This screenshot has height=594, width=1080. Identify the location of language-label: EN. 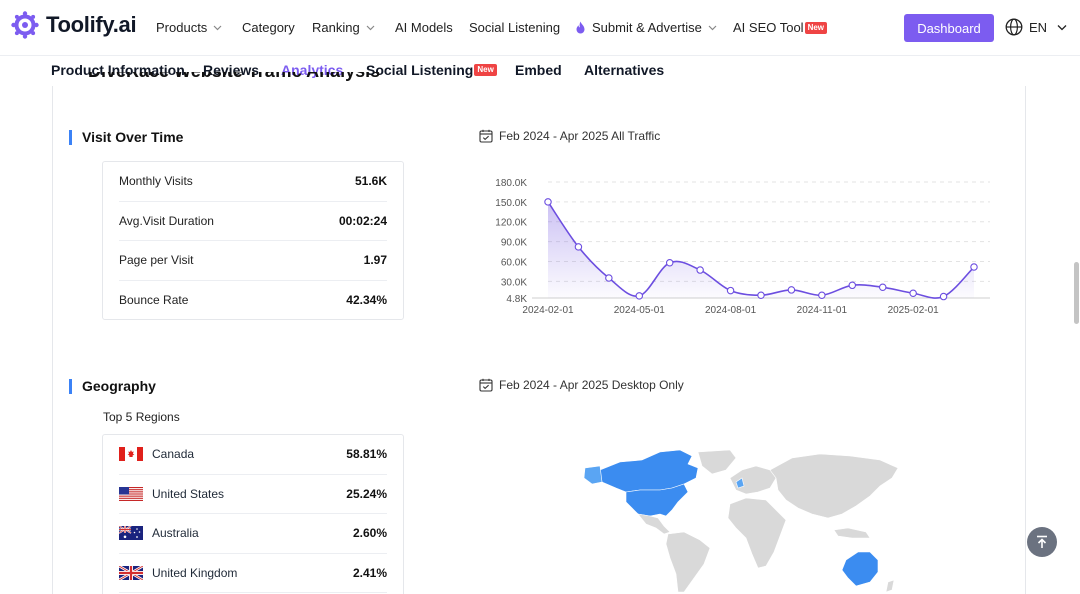
(1038, 27).